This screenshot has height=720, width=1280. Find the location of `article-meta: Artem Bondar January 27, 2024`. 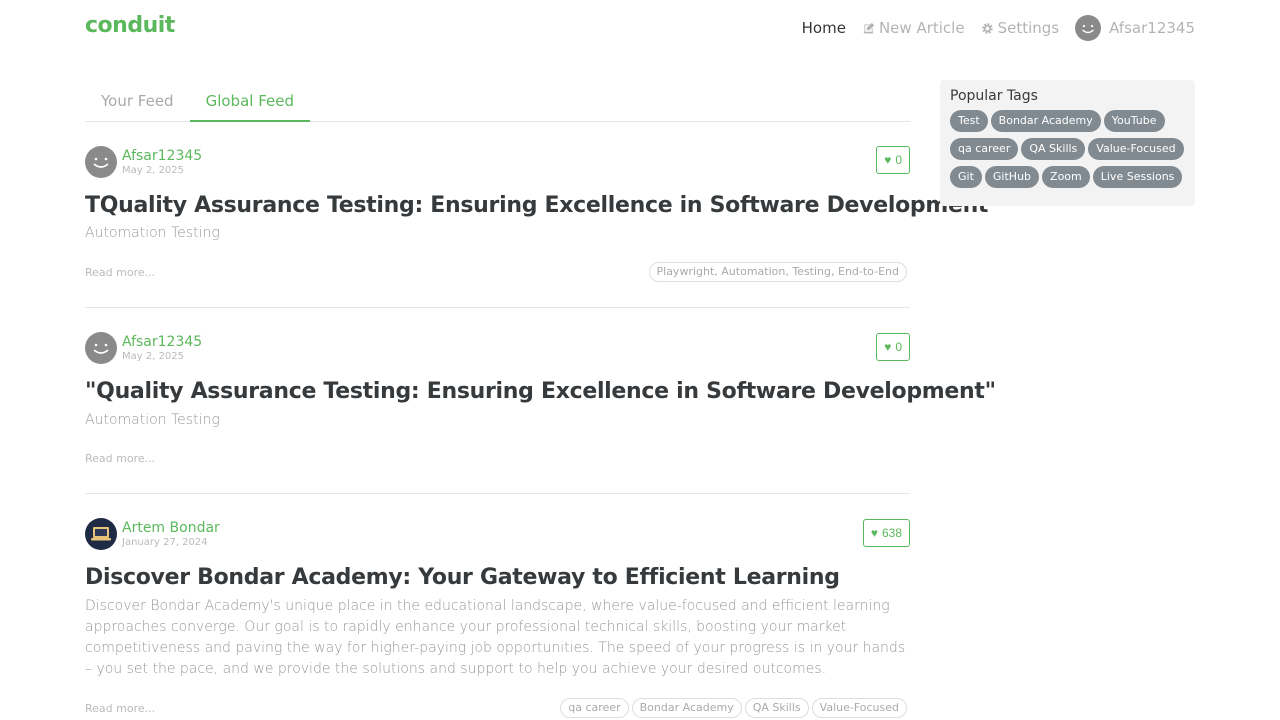

article-meta: Artem Bondar January 27, 2024 is located at coordinates (152, 534).